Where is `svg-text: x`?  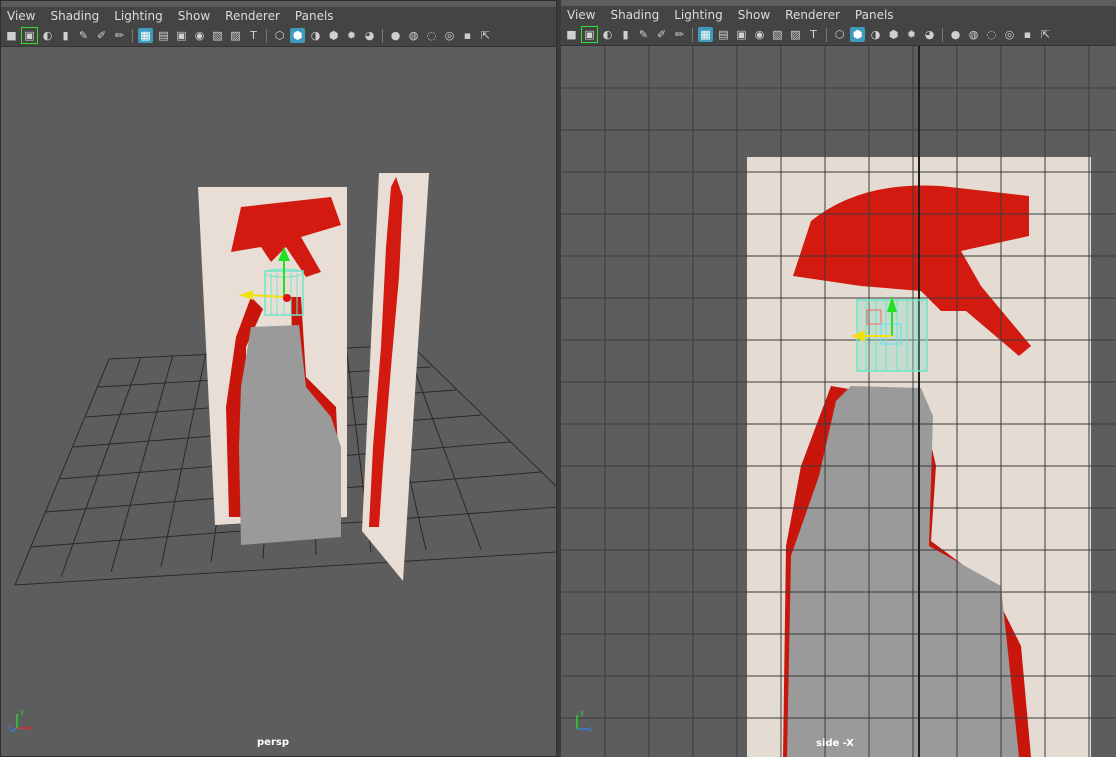
svg-text: x is located at coordinates (31, 728).